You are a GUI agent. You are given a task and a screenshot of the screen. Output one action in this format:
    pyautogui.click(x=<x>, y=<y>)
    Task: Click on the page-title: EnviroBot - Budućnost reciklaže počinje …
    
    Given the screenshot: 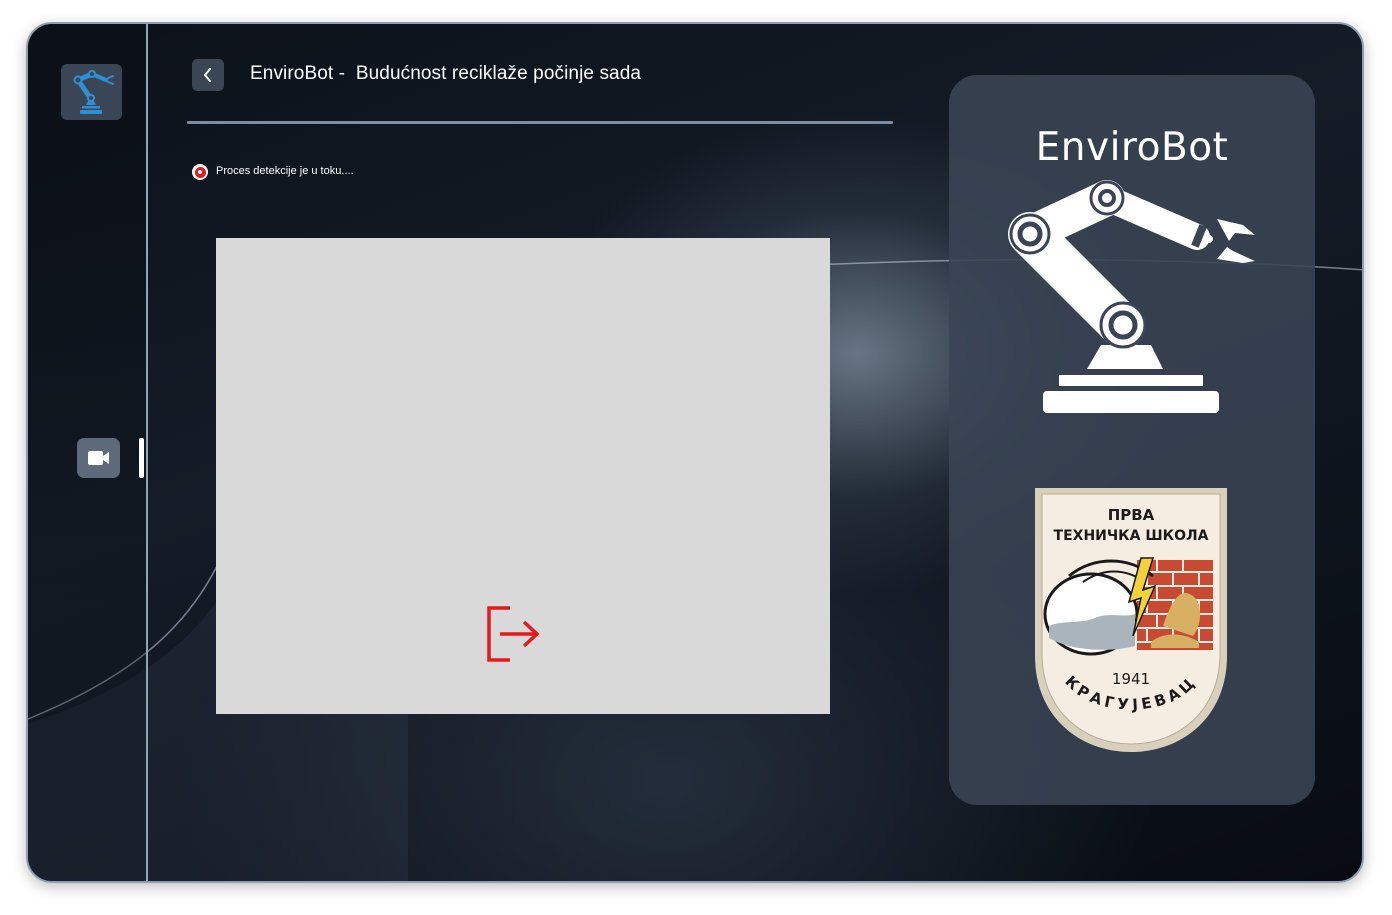 What is the action you would take?
    pyautogui.click(x=446, y=73)
    